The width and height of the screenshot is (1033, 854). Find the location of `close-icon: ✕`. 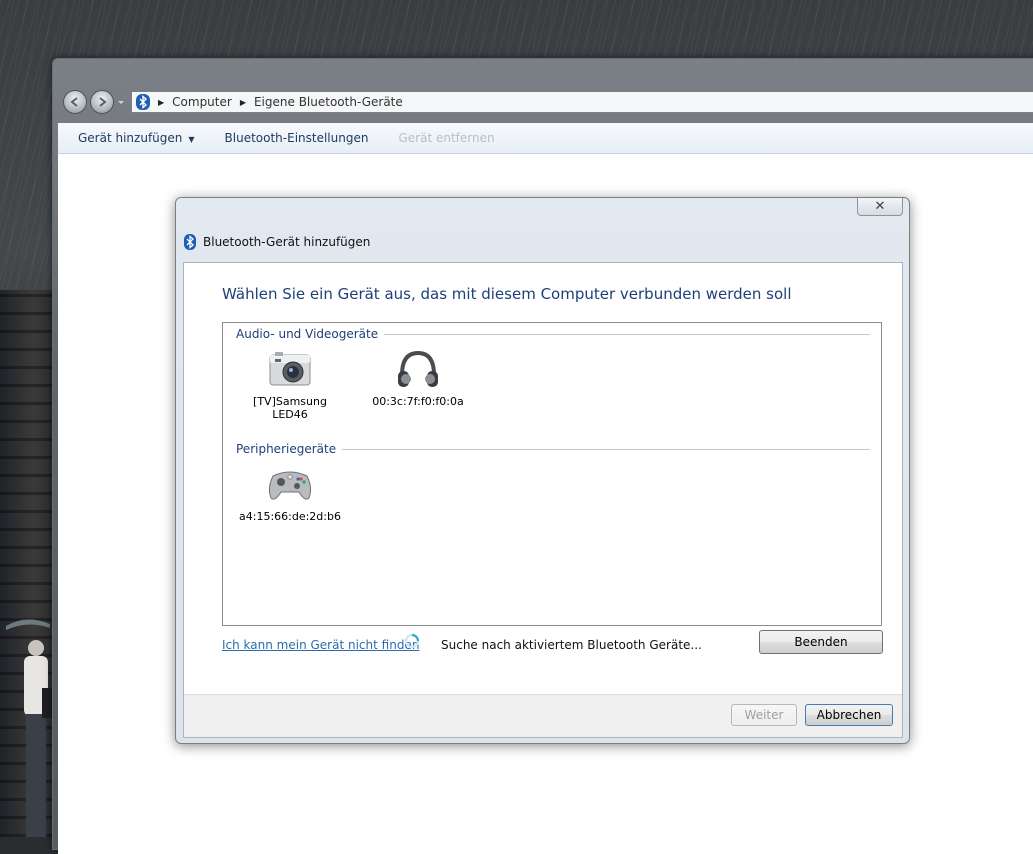

close-icon: ✕ is located at coordinates (880, 206).